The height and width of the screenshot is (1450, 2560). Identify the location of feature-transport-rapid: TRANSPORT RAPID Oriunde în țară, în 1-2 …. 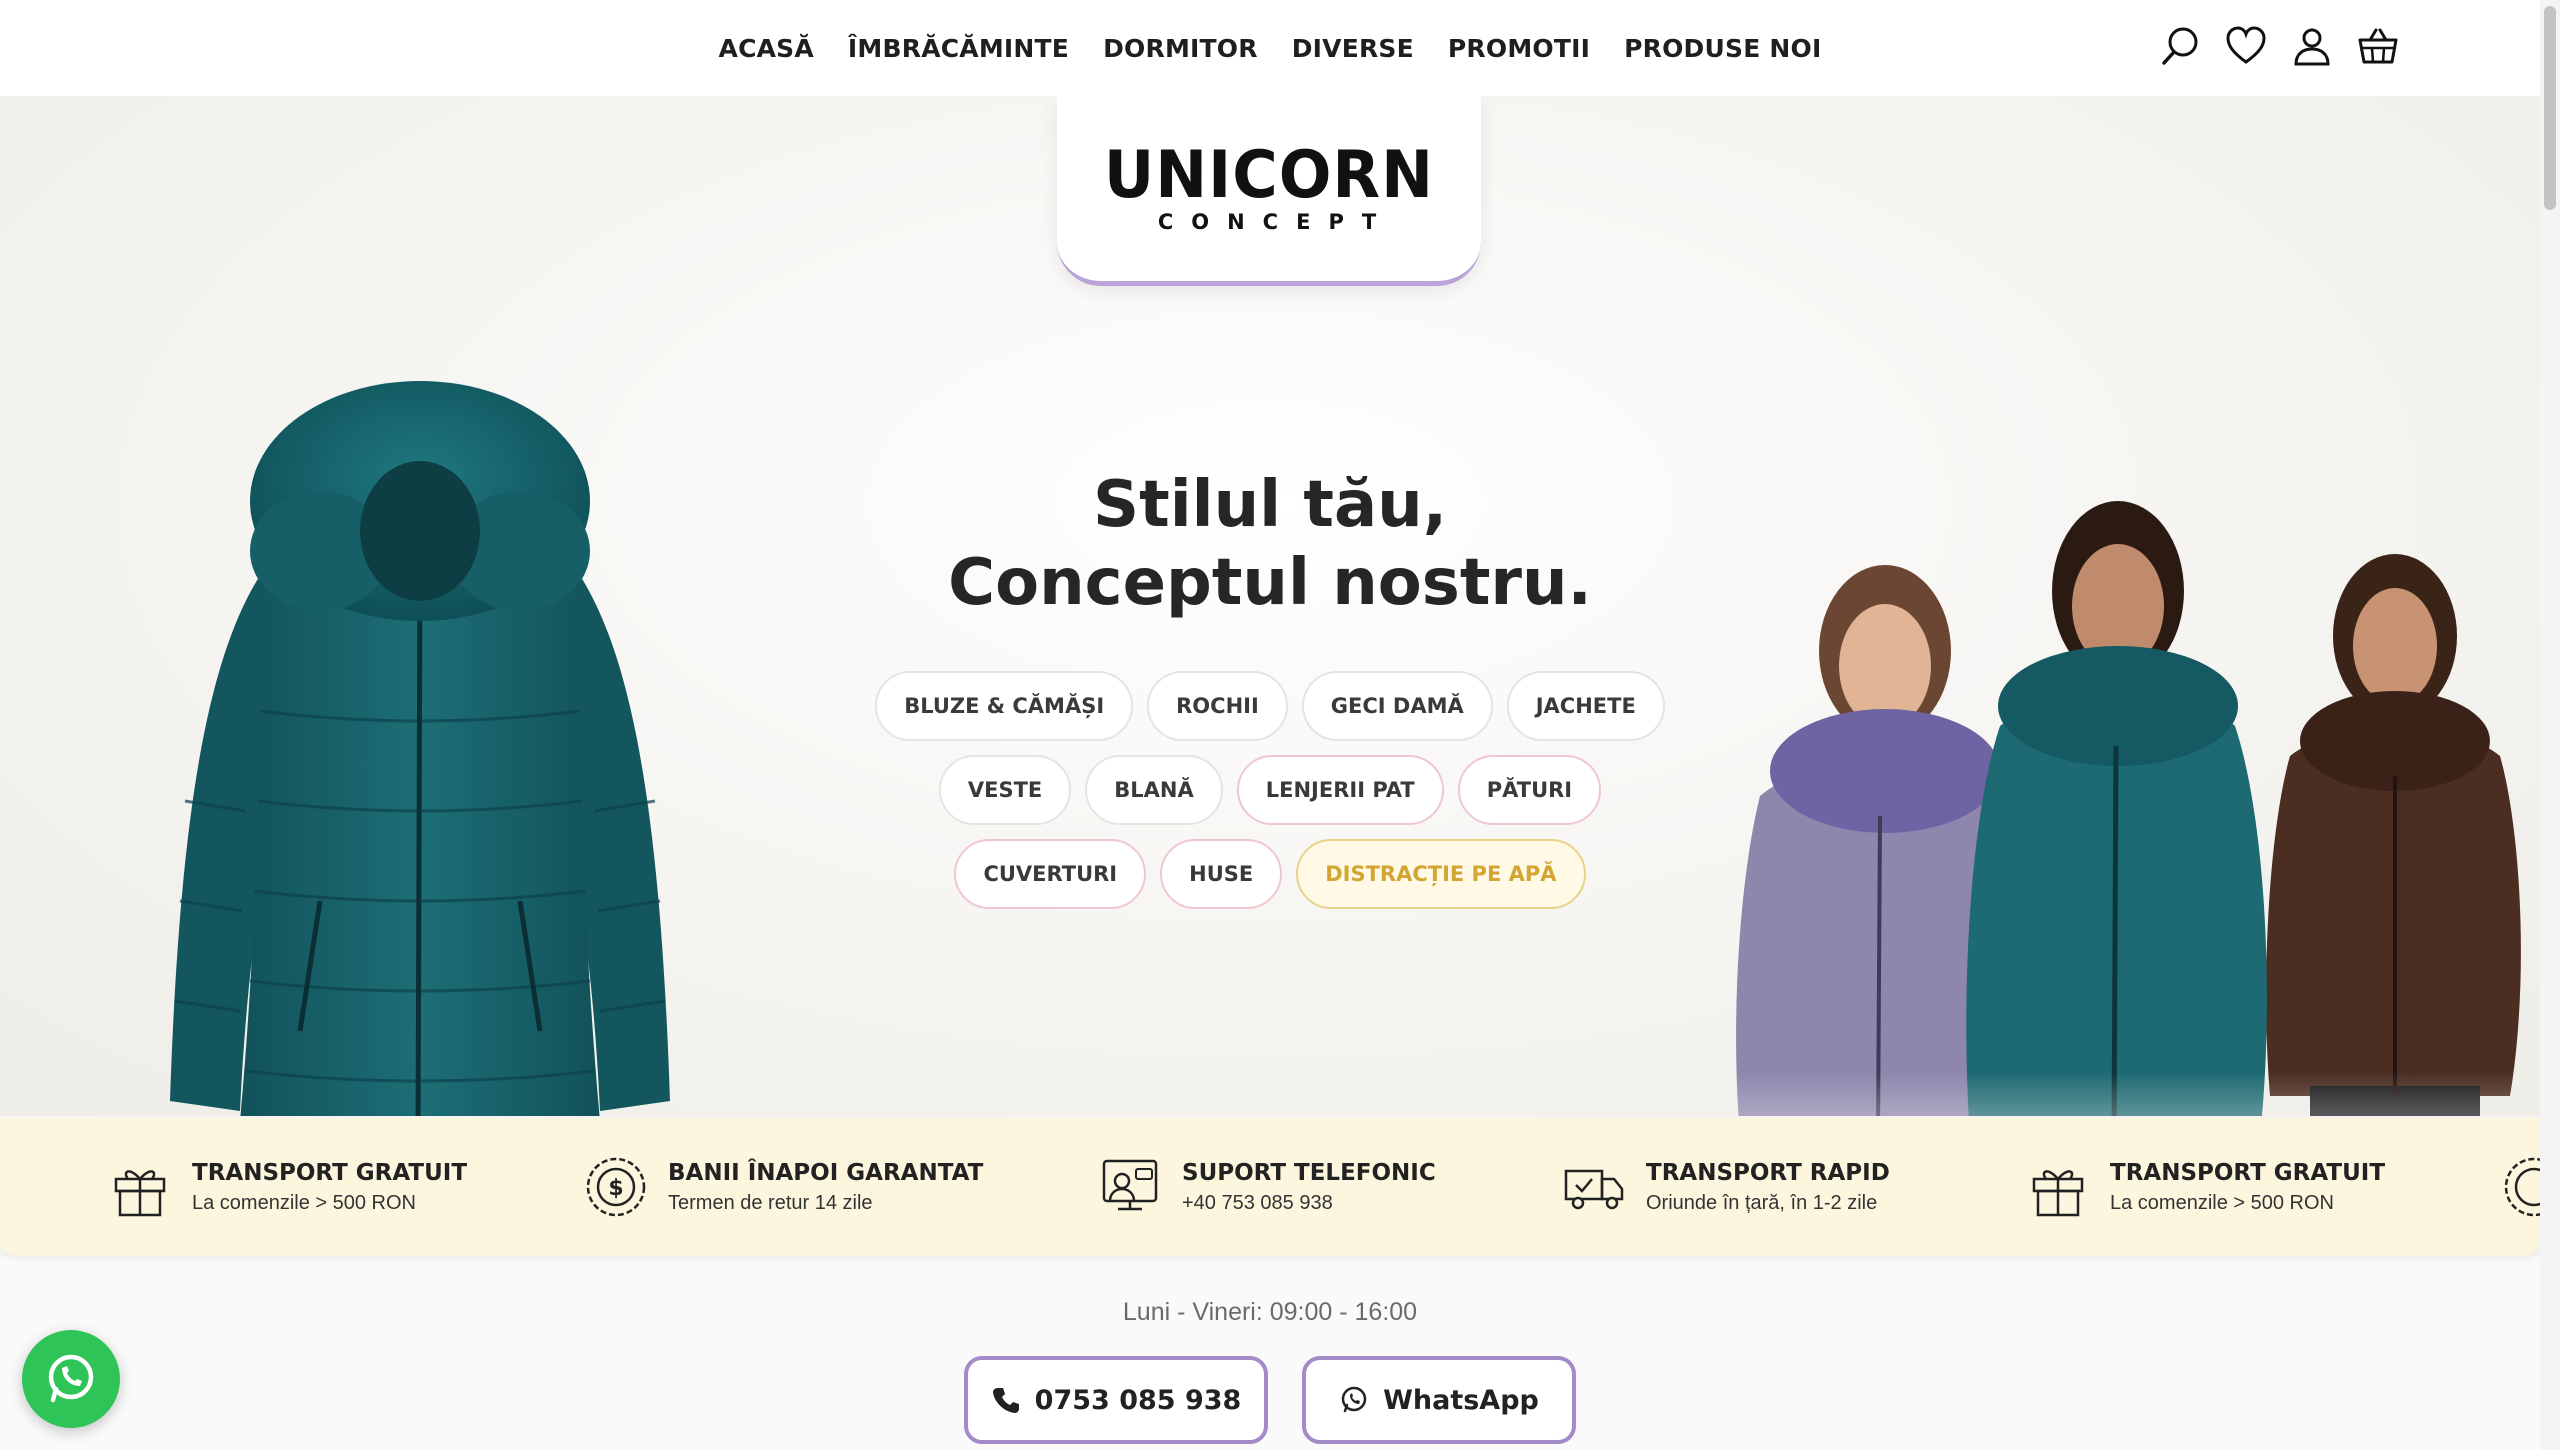
(1726, 1187).